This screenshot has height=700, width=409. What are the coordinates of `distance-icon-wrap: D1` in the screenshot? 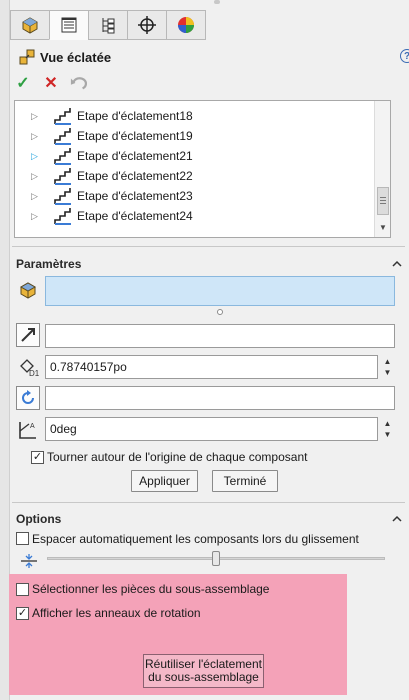 It's located at (28, 367).